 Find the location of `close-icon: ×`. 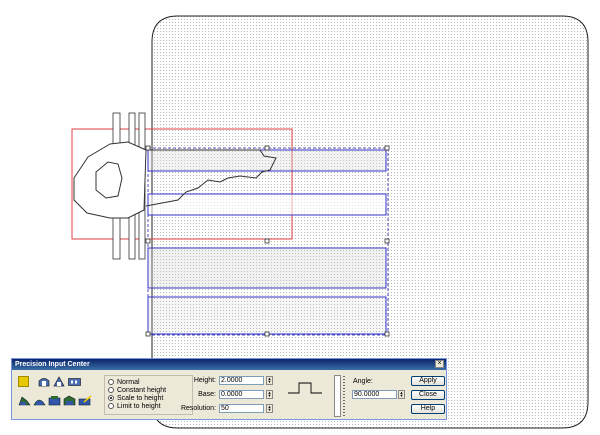

close-icon: × is located at coordinates (439, 364).